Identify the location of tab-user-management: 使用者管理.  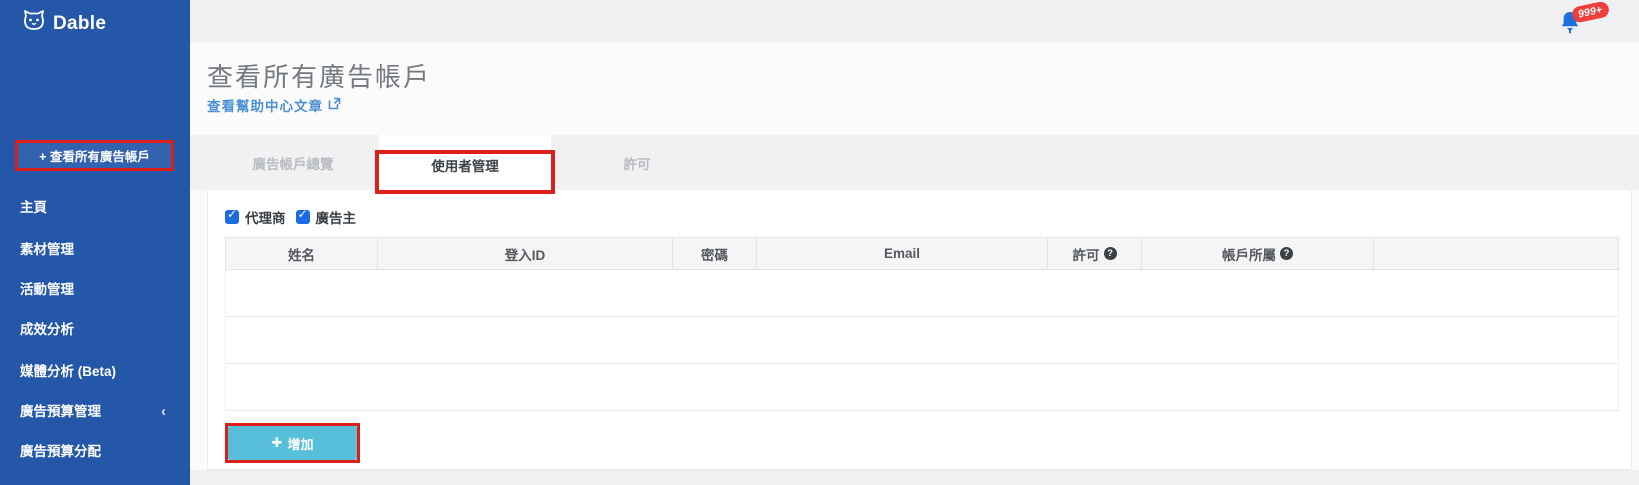
(465, 164).